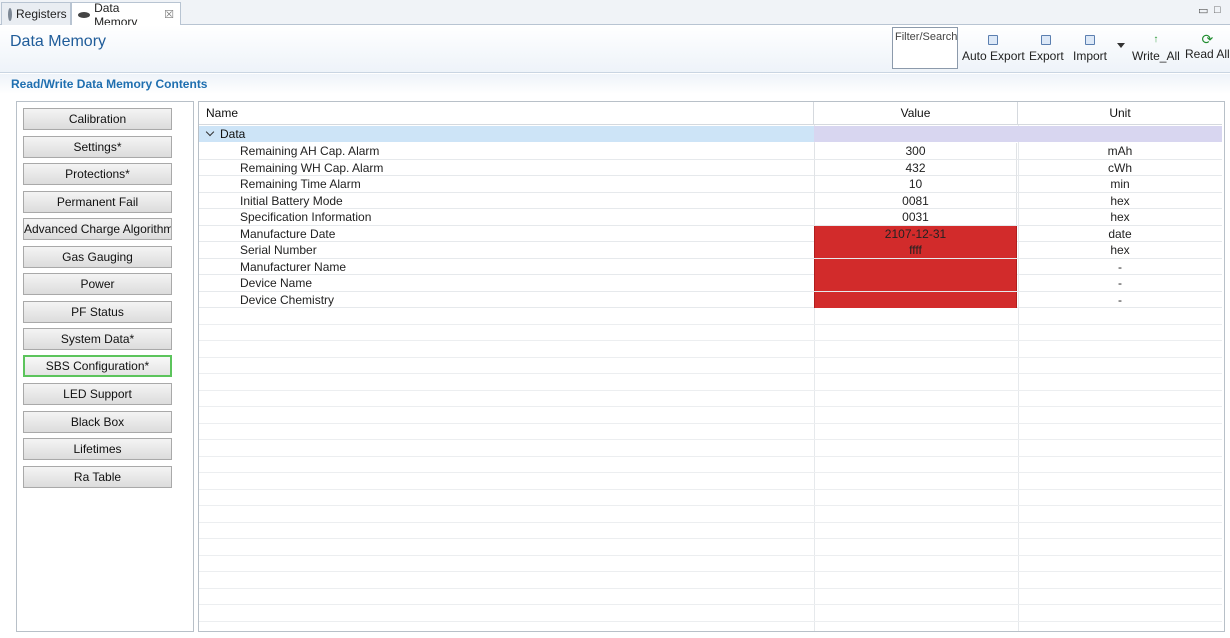  I want to click on row-unit: mAh, so click(1120, 151).